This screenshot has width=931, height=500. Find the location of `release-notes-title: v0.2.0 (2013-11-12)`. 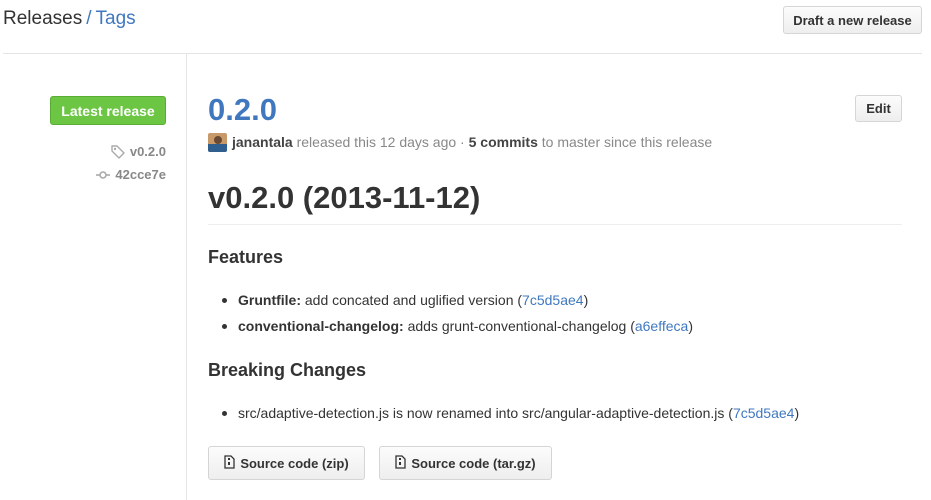

release-notes-title: v0.2.0 (2013-11-12) is located at coordinates (344, 197).